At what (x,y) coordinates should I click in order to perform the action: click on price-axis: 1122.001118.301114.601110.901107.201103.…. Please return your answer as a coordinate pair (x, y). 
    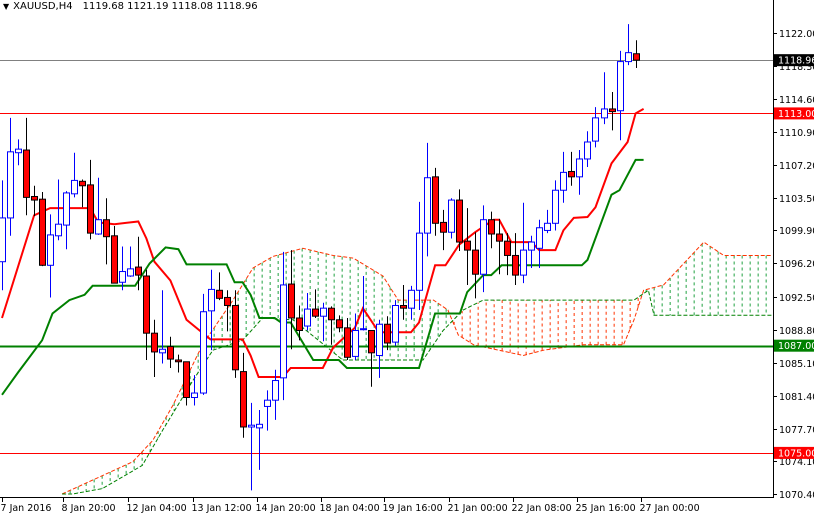
    Looking at the image, I should click on (793, 265).